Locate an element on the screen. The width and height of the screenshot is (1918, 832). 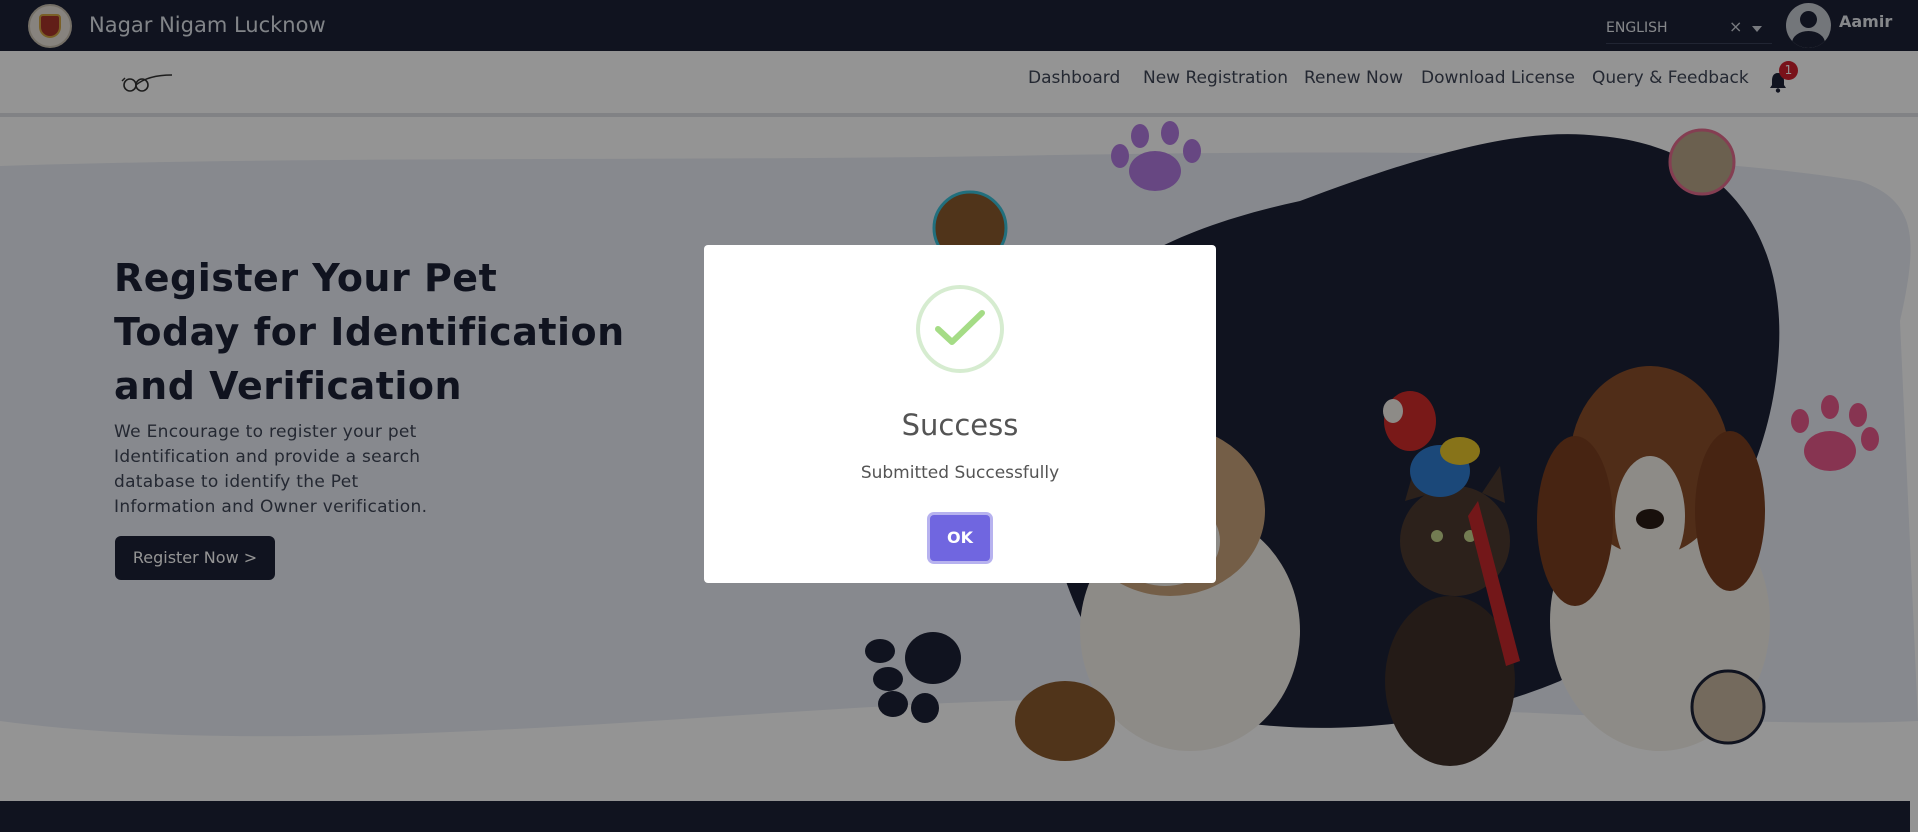
dialog-message: Submitted Successfully is located at coordinates (960, 473).